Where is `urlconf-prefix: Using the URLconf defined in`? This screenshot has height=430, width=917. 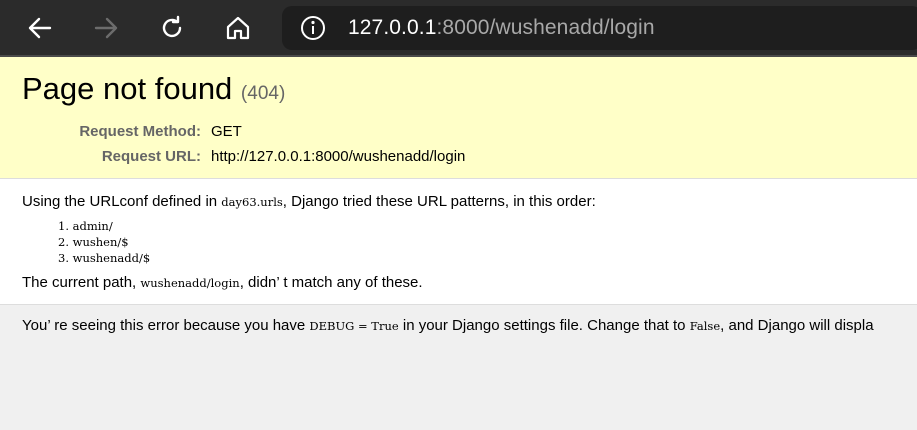
urlconf-prefix: Using the URLconf defined in is located at coordinates (122, 201).